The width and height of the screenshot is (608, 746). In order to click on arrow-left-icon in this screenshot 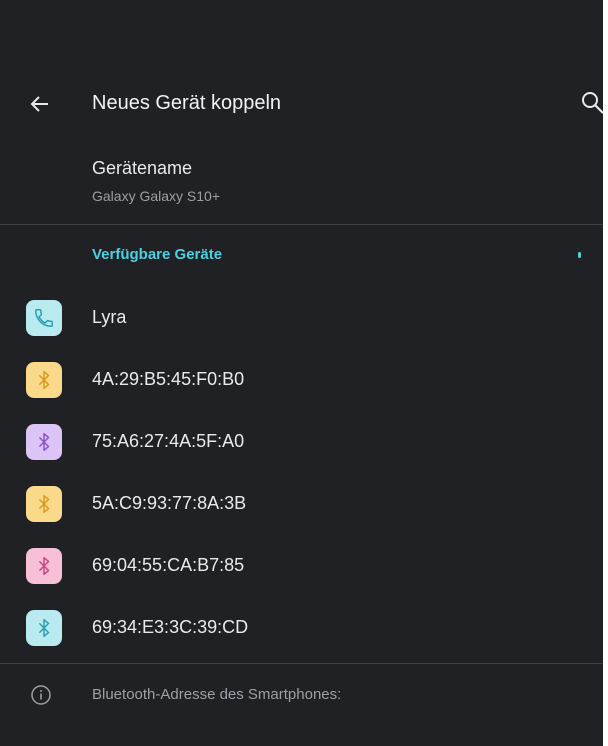, I will do `click(39, 104)`.